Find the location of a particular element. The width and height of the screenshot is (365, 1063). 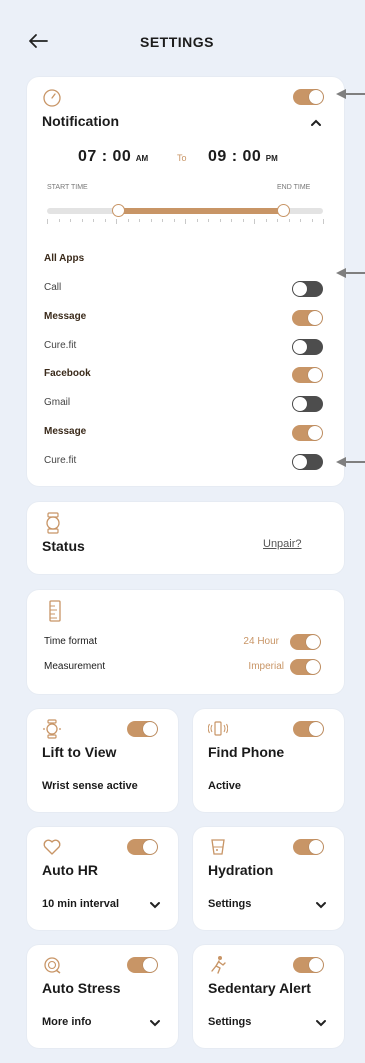

feature-tile: Auto HR 10 min interval is located at coordinates (102, 878).